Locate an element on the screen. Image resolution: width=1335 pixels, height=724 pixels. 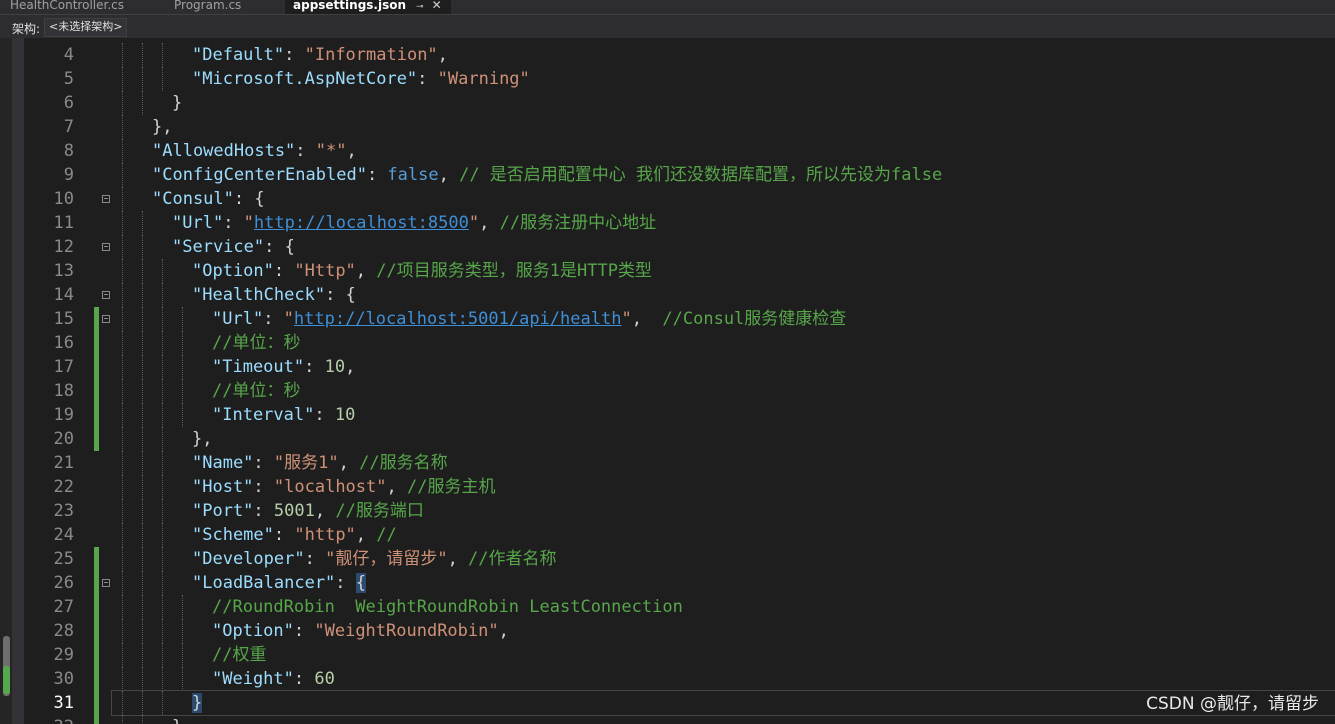
code-token: "Host" is located at coordinates (223, 487).